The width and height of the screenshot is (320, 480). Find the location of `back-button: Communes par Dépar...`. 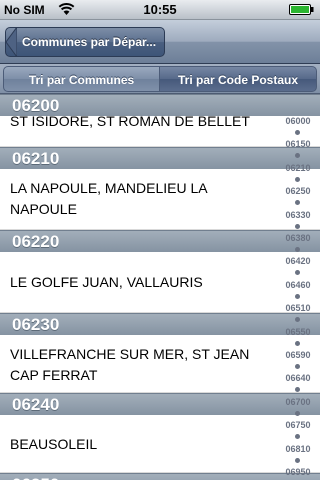

back-button: Communes par Dépar... is located at coordinates (85, 42).